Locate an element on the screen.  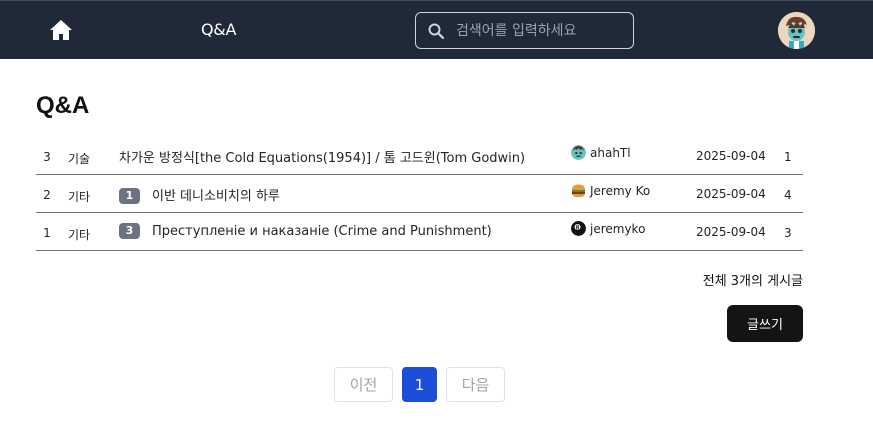
zombie-icon is located at coordinates (578, 152).